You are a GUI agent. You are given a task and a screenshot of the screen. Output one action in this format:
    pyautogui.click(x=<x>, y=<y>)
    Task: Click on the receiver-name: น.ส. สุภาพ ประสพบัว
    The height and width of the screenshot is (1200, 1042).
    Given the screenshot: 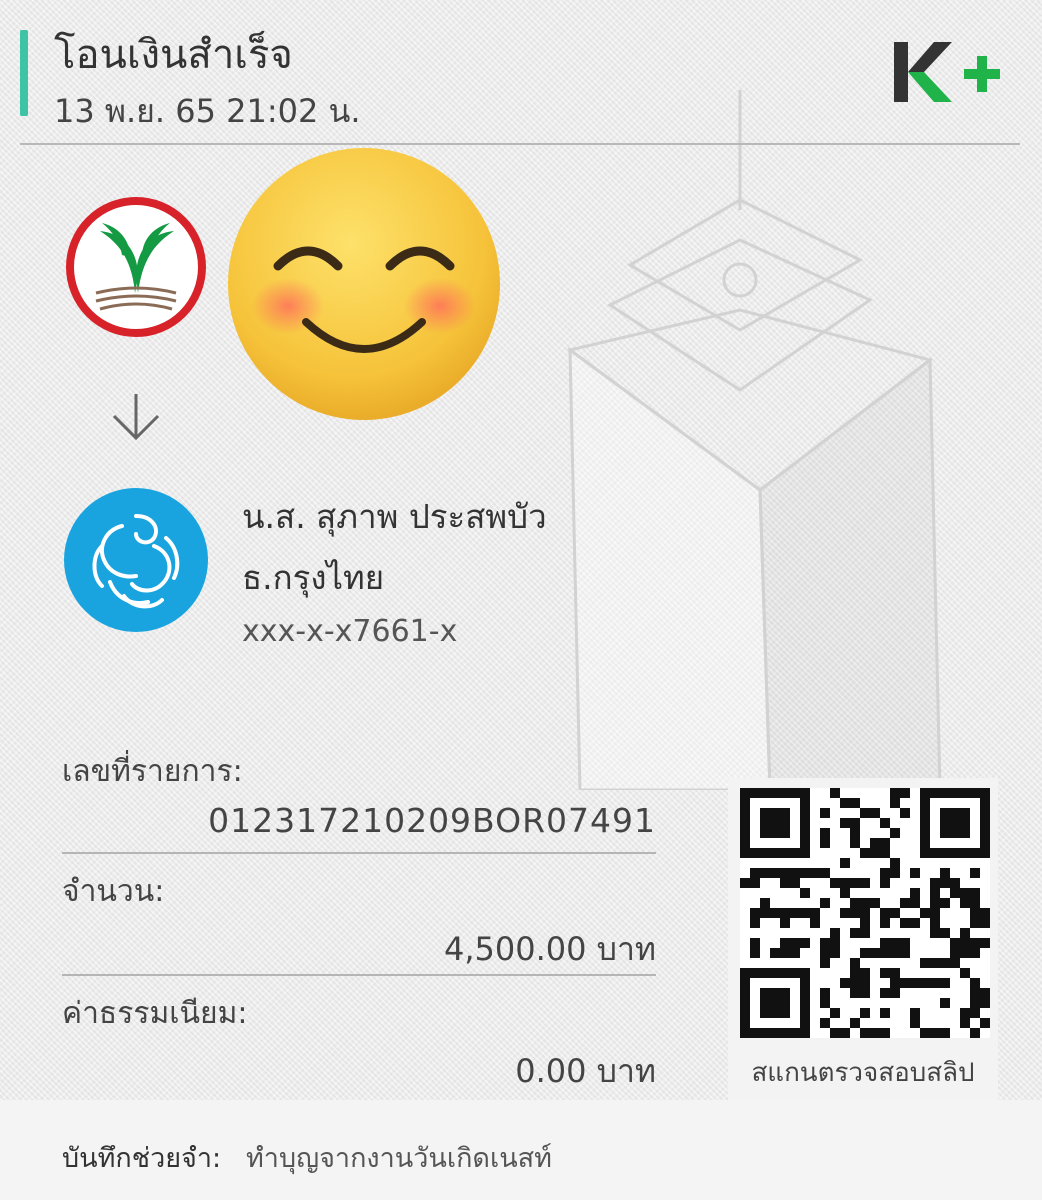 What is the action you would take?
    pyautogui.click(x=394, y=516)
    